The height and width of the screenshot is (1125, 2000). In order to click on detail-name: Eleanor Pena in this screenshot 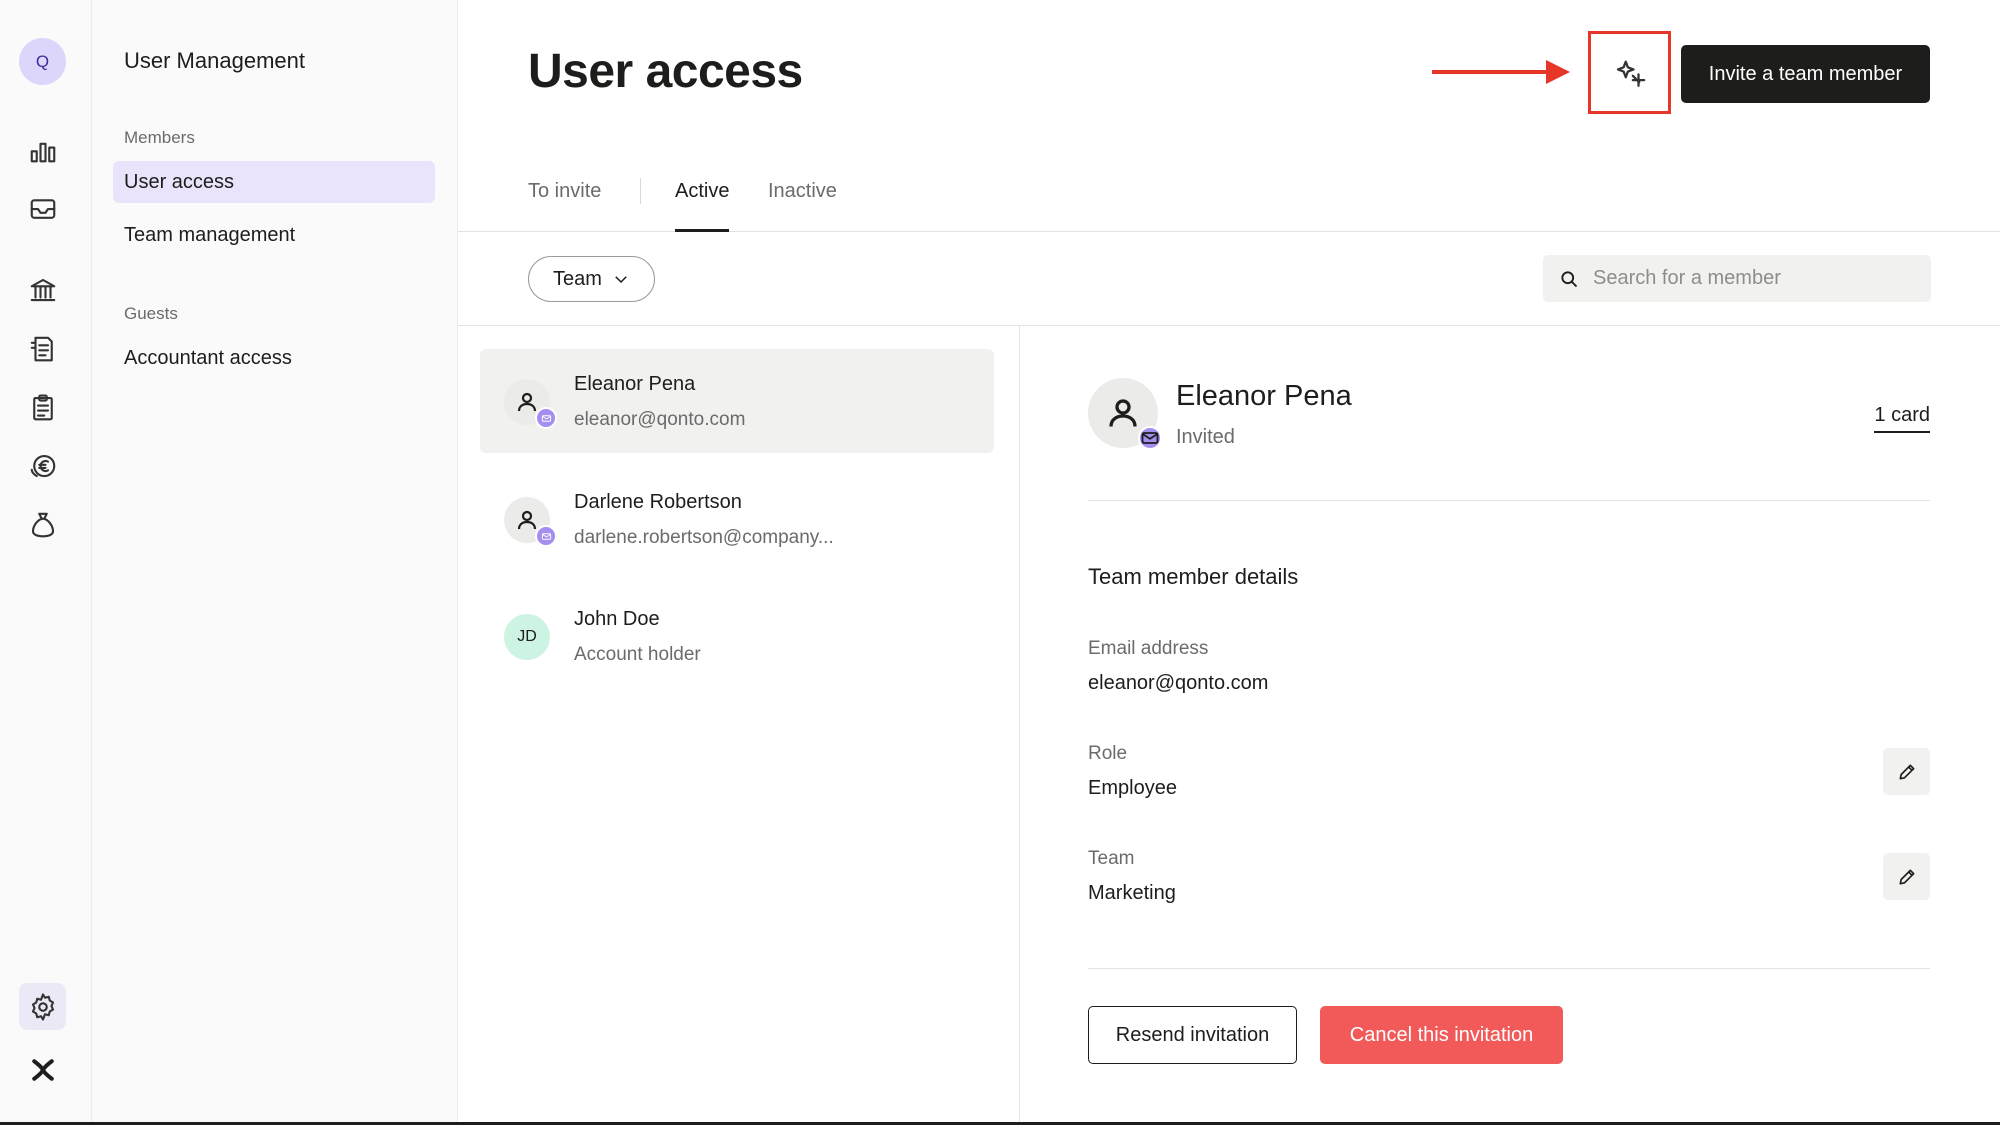, I will do `click(1264, 396)`.